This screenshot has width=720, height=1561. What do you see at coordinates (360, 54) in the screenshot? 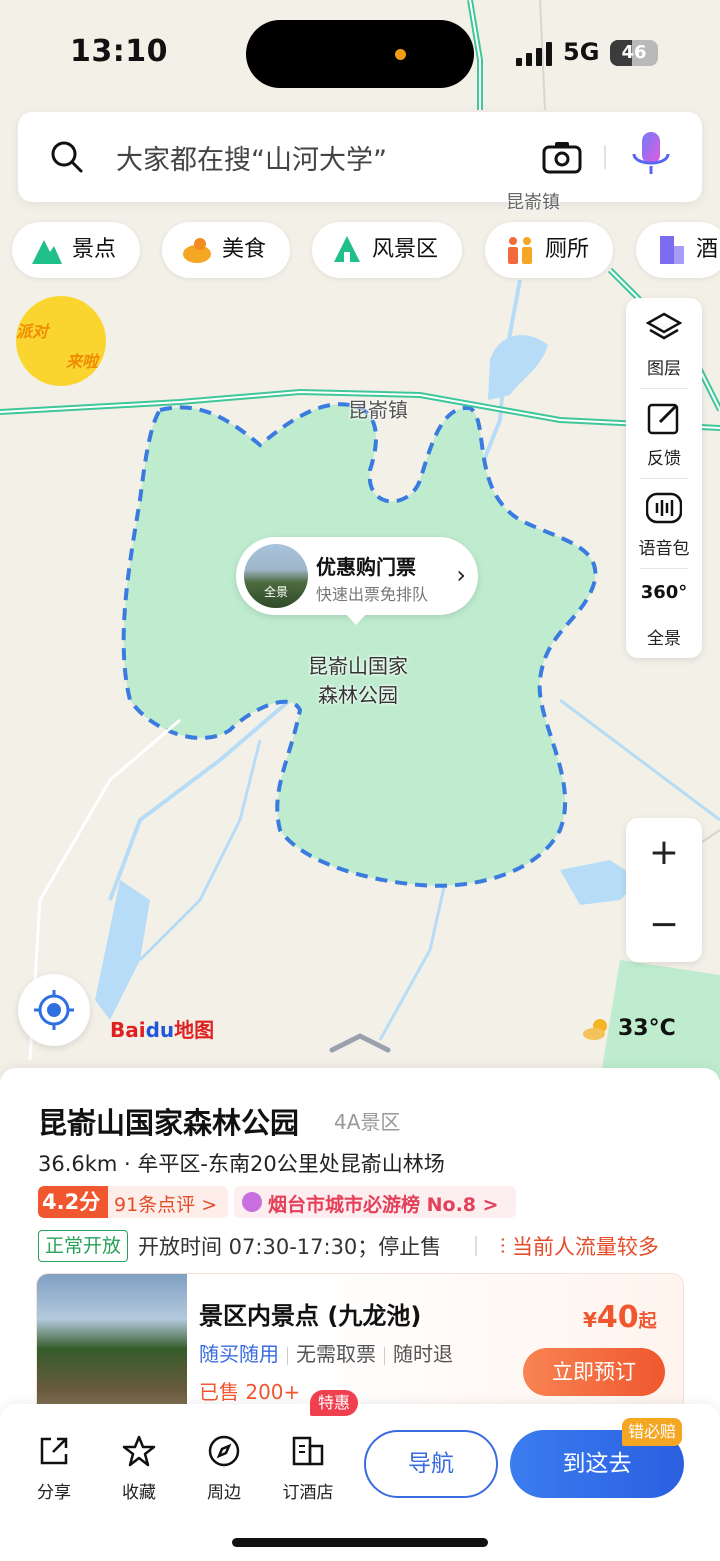
I see `dynamic-island` at bounding box center [360, 54].